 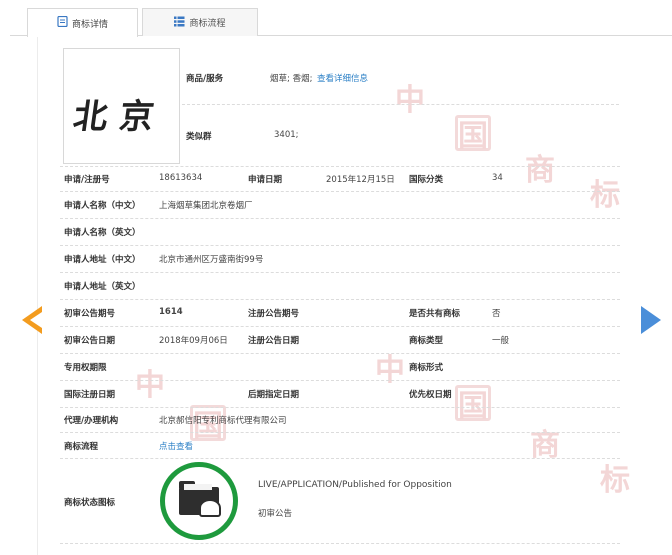 What do you see at coordinates (435, 314) in the screenshot?
I see `shared-label: 是否共有商标` at bounding box center [435, 314].